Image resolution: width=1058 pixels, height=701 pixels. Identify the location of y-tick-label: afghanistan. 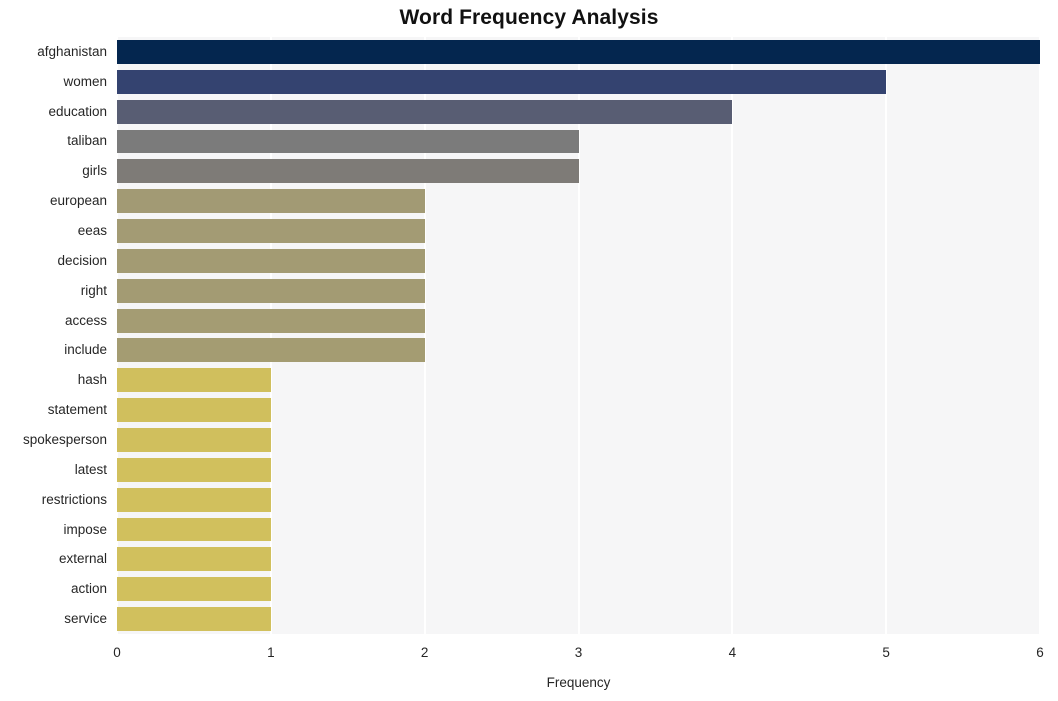
(72, 51).